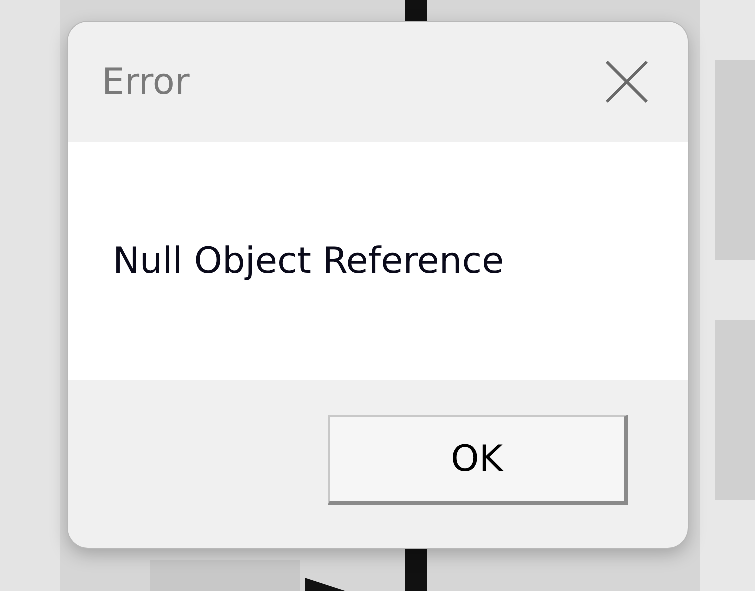  I want to click on close-icon, so click(627, 82).